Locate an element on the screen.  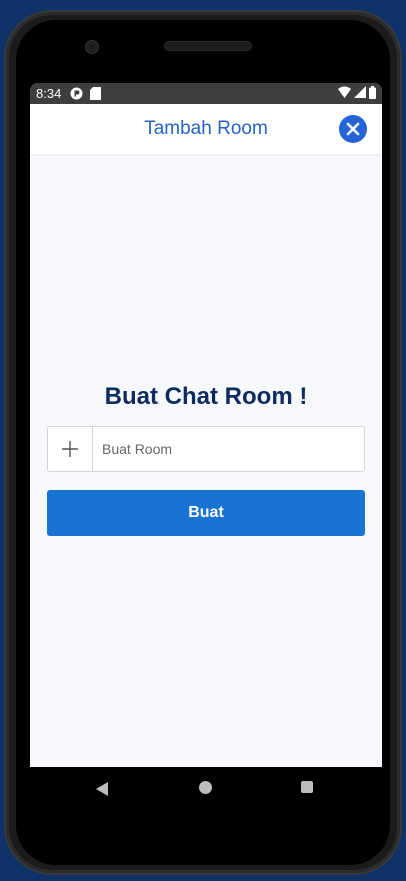
system-nav-bar is located at coordinates (206, 788).